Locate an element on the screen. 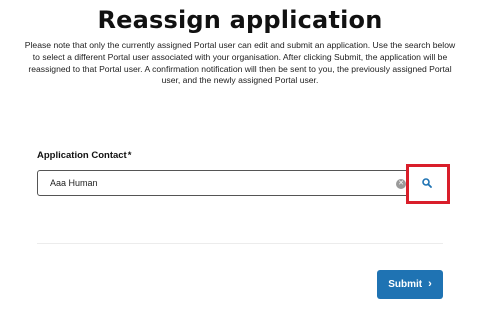 The width and height of the screenshot is (480, 315). application-contact-label-text: Application Contact is located at coordinates (82, 155).